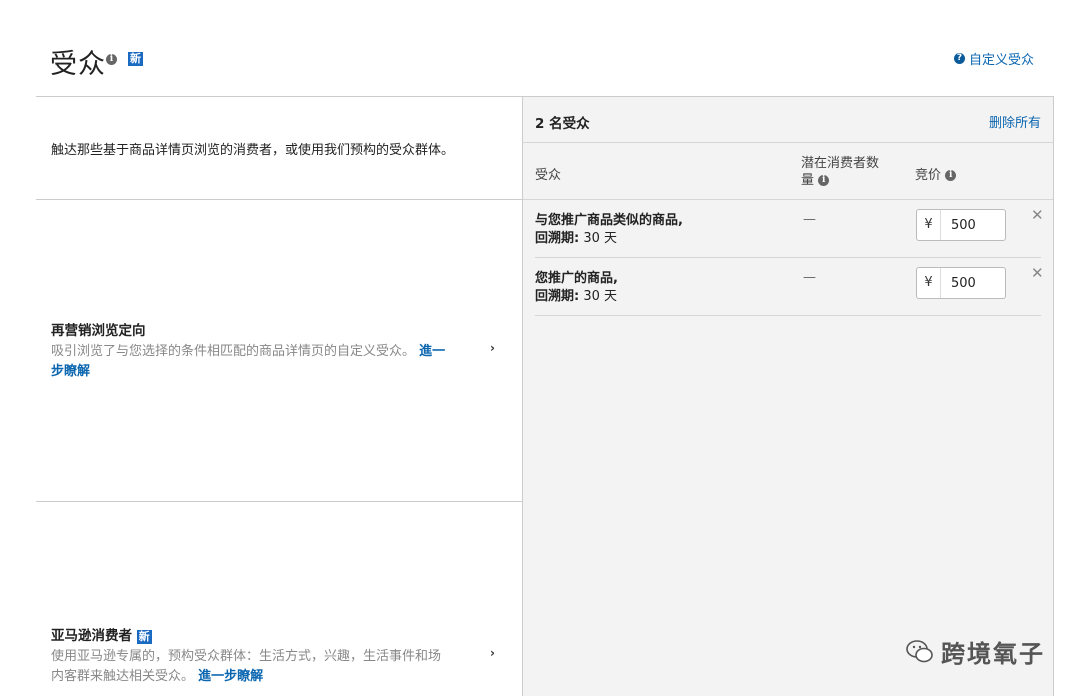 This screenshot has height=696, width=1080. Describe the element at coordinates (788, 120) in the screenshot. I see `selected-header: 2 名受众 删除所有` at that location.